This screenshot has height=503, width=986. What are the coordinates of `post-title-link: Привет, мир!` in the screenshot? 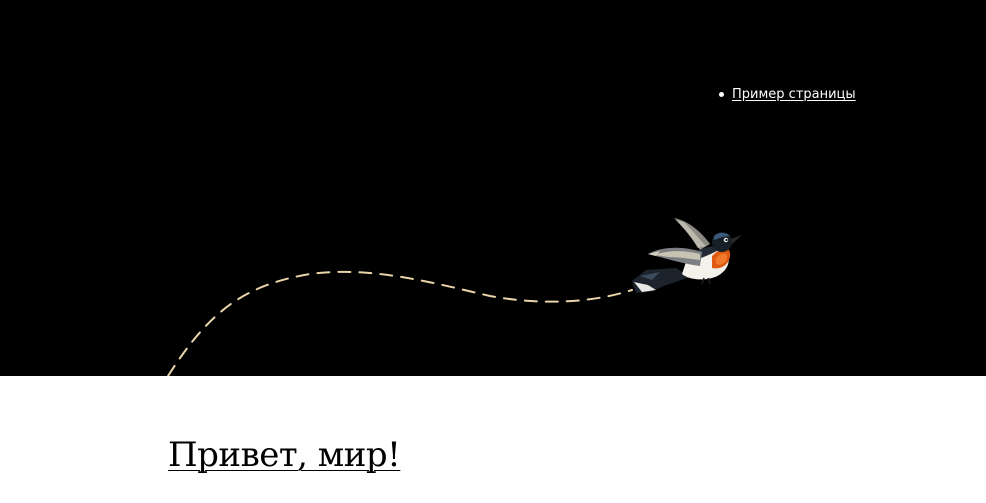 It's located at (284, 455).